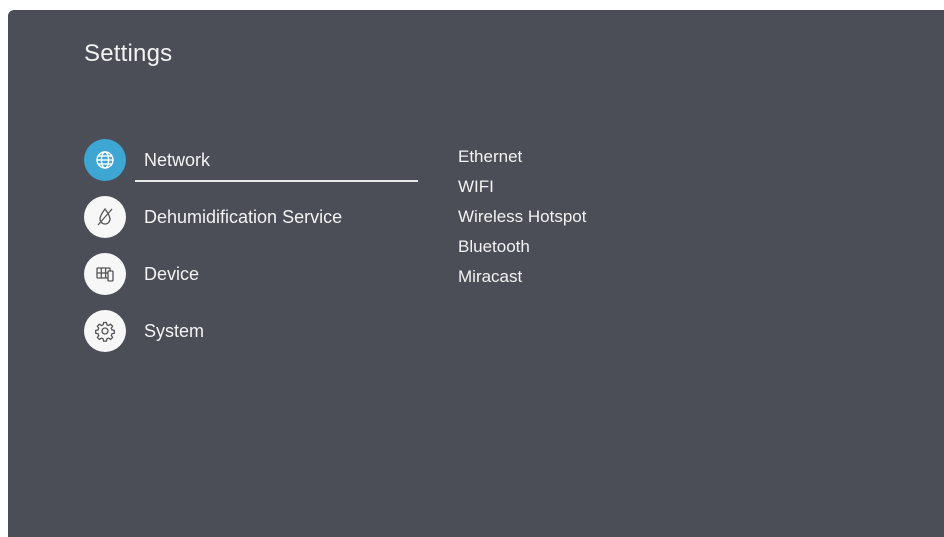 The image size is (944, 537). I want to click on gear-icon, so click(105, 331).